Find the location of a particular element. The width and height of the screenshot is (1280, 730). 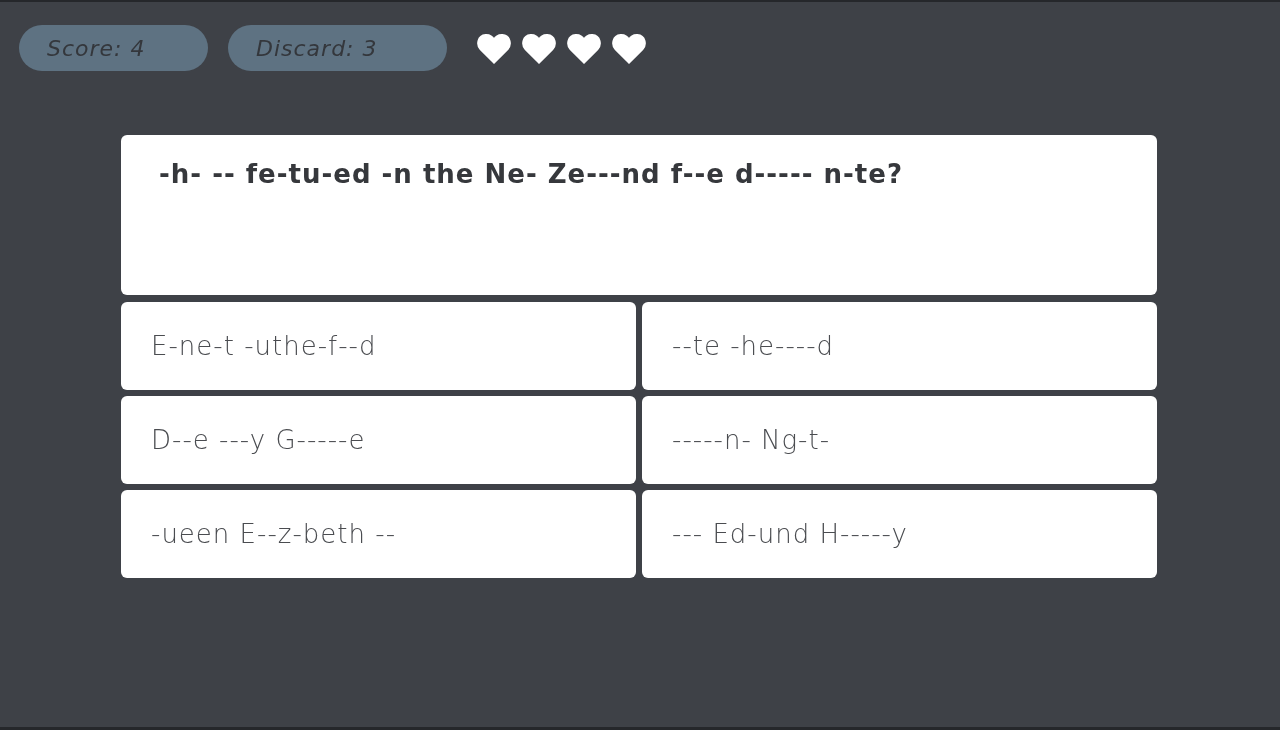

question-text: -h- -- fe-tu-ed -n the Ne- Ze---nd f--e d----- n-te? is located at coordinates (531, 174).